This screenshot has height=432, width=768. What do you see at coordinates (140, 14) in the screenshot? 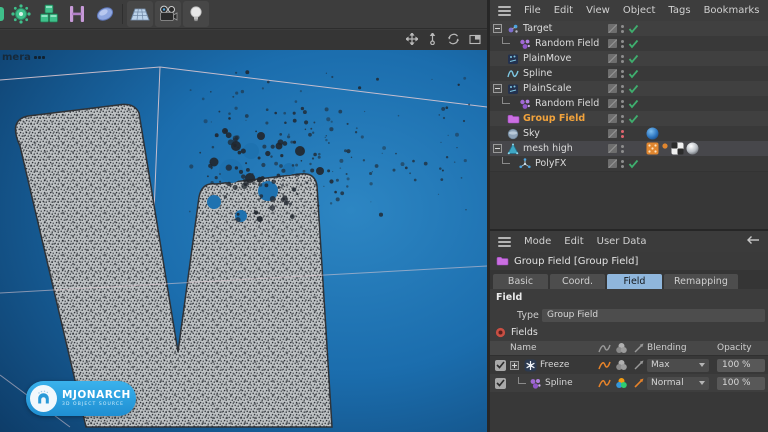
I see `floor-icon` at bounding box center [140, 14].